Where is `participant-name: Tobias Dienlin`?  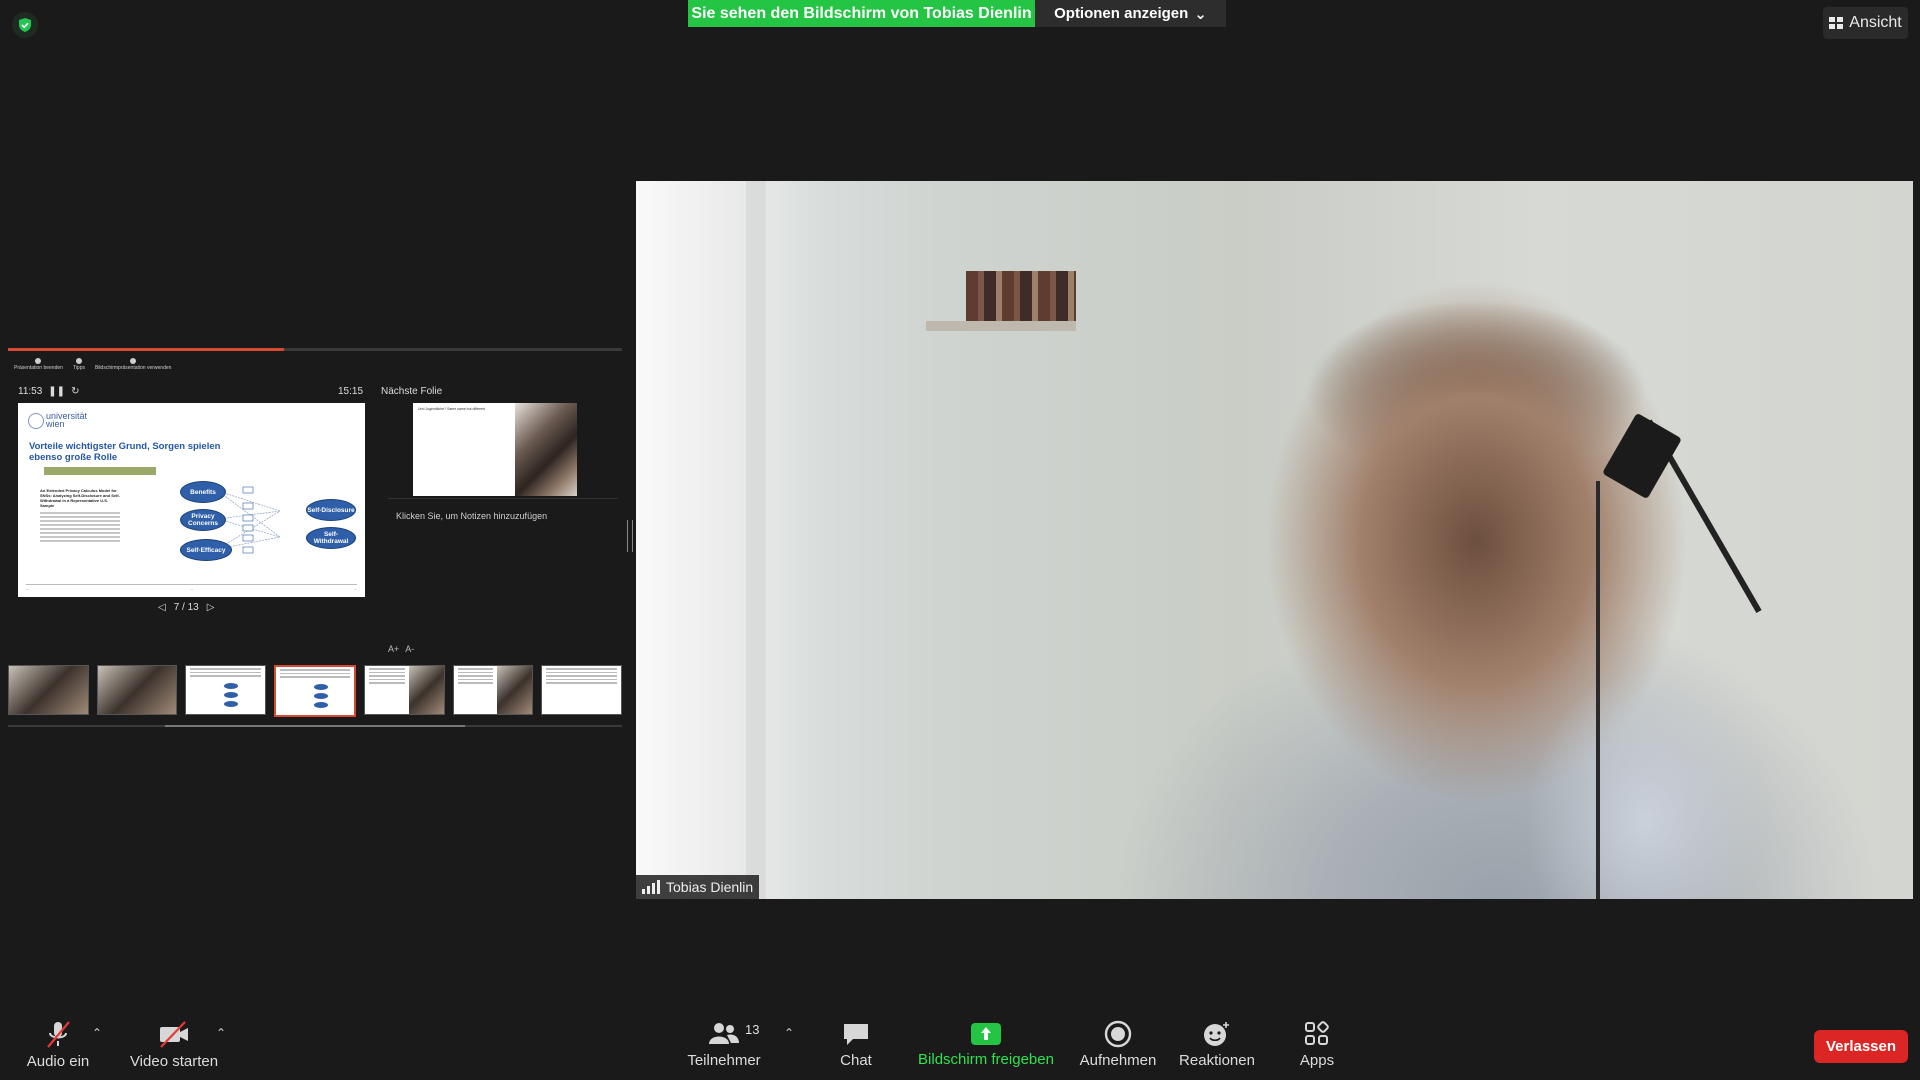
participant-name: Tobias Dienlin is located at coordinates (710, 887).